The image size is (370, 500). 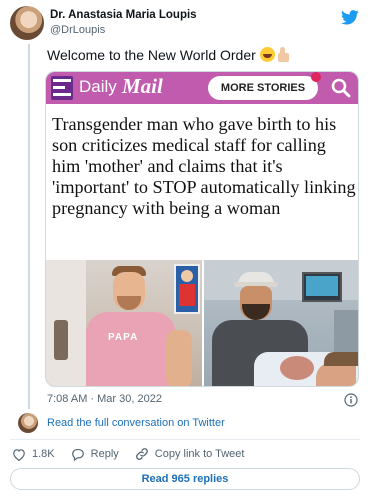 I want to click on info-icon, so click(x=351, y=400).